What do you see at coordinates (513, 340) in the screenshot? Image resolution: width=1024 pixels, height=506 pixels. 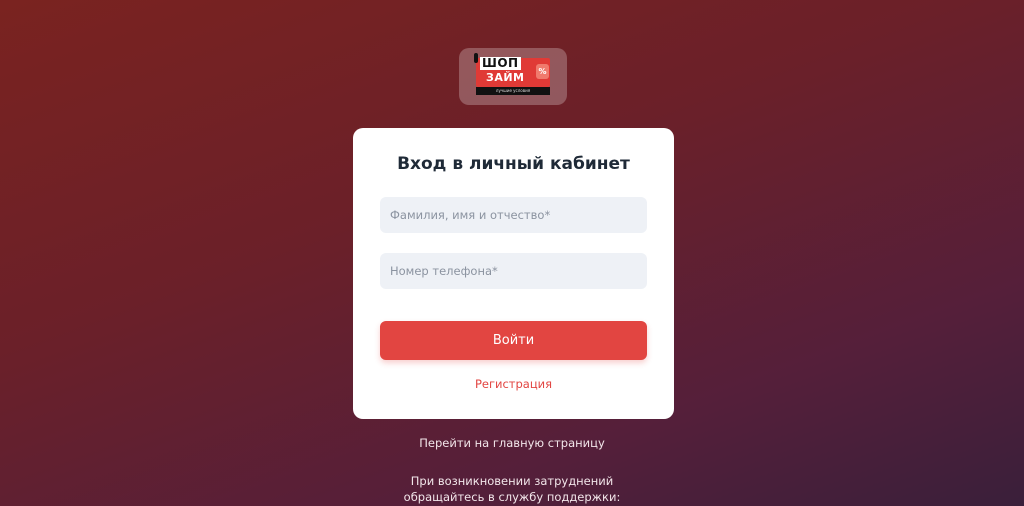 I see `login-button: Войти` at bounding box center [513, 340].